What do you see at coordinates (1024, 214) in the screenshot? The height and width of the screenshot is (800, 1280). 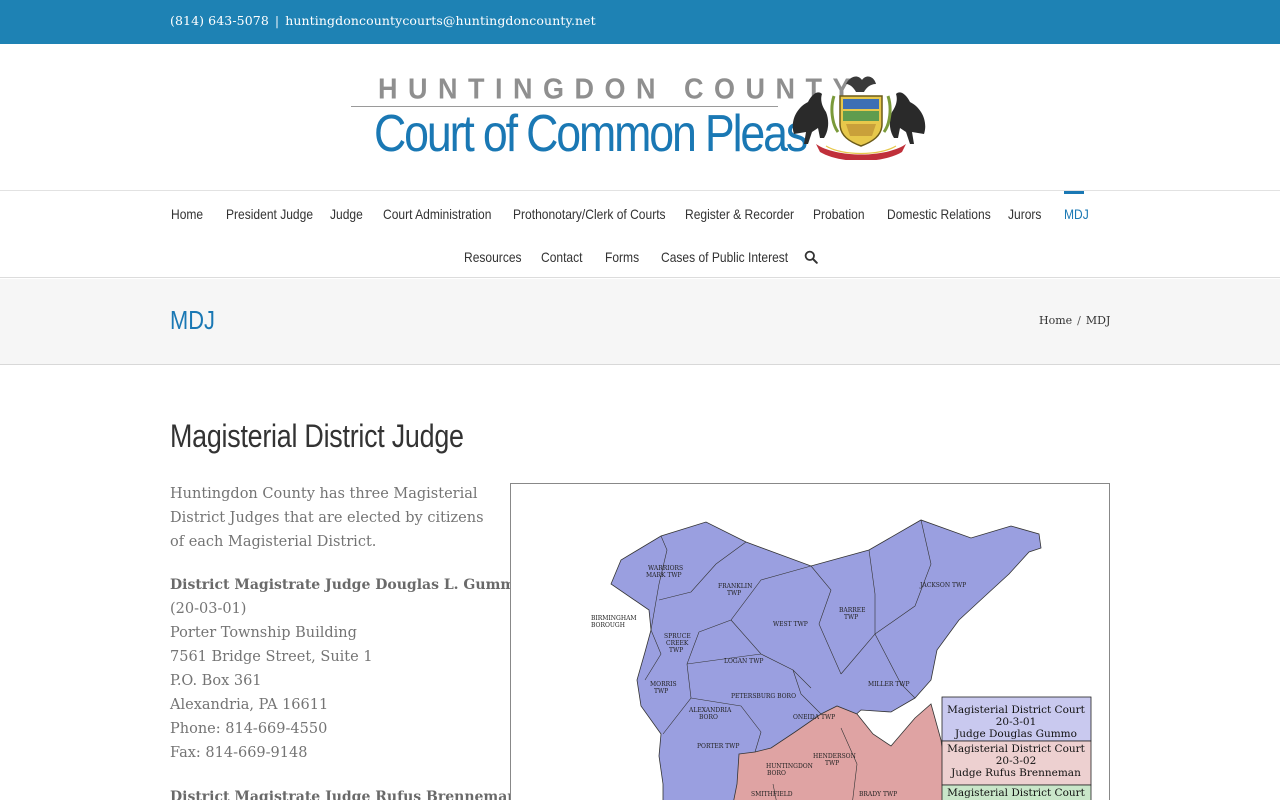 I see `nav-jurors: Jurors` at bounding box center [1024, 214].